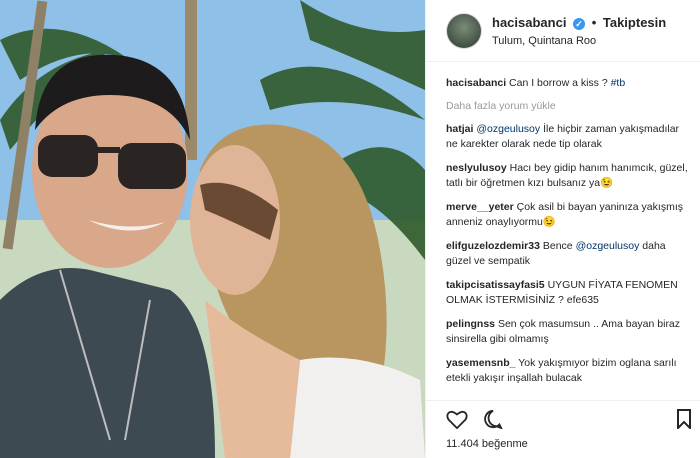 The width and height of the screenshot is (700, 458). Describe the element at coordinates (459, 129) in the screenshot. I see `comment-username: hatjai` at that location.